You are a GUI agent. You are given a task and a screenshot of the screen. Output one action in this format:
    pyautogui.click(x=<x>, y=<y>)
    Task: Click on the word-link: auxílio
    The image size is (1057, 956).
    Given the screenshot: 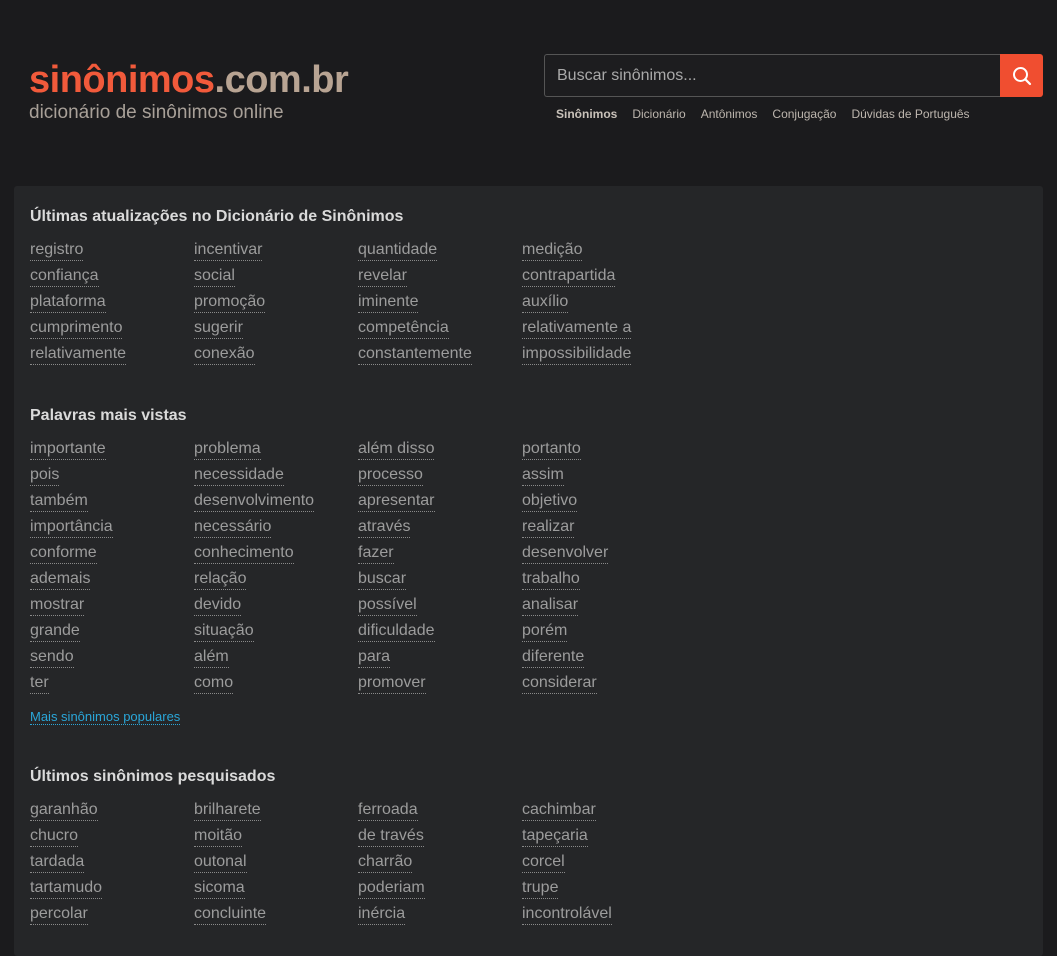 What is the action you would take?
    pyautogui.click(x=545, y=303)
    